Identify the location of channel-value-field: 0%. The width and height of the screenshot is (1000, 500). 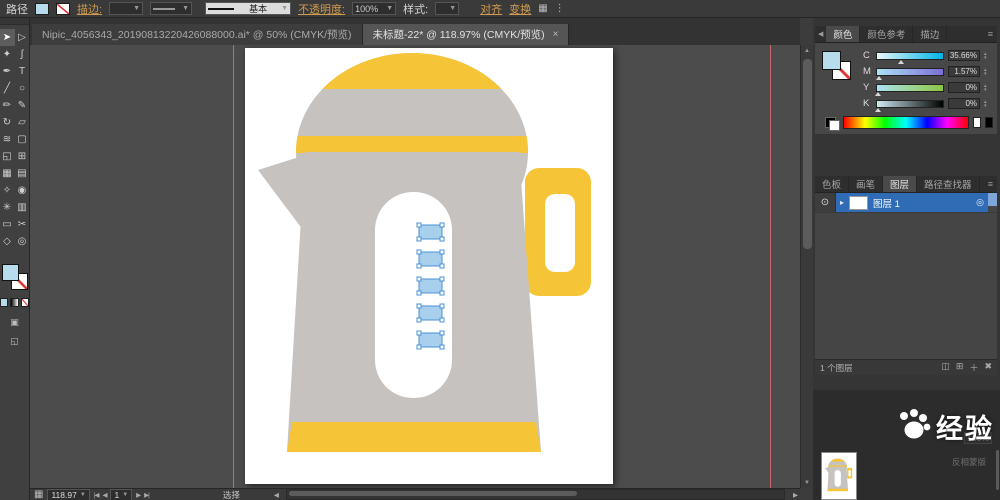
(964, 87).